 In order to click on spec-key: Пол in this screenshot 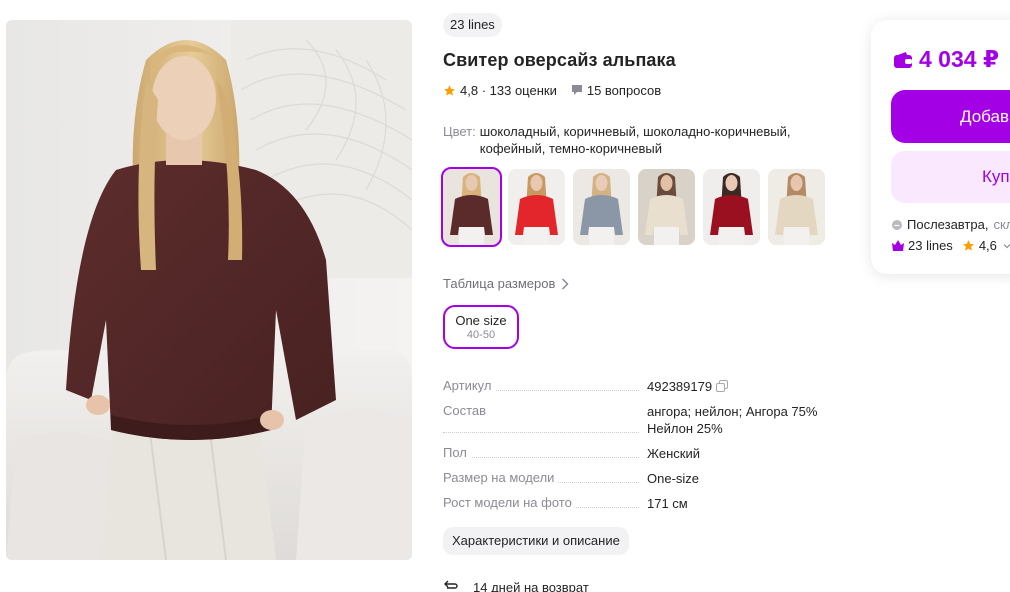, I will do `click(457, 452)`.